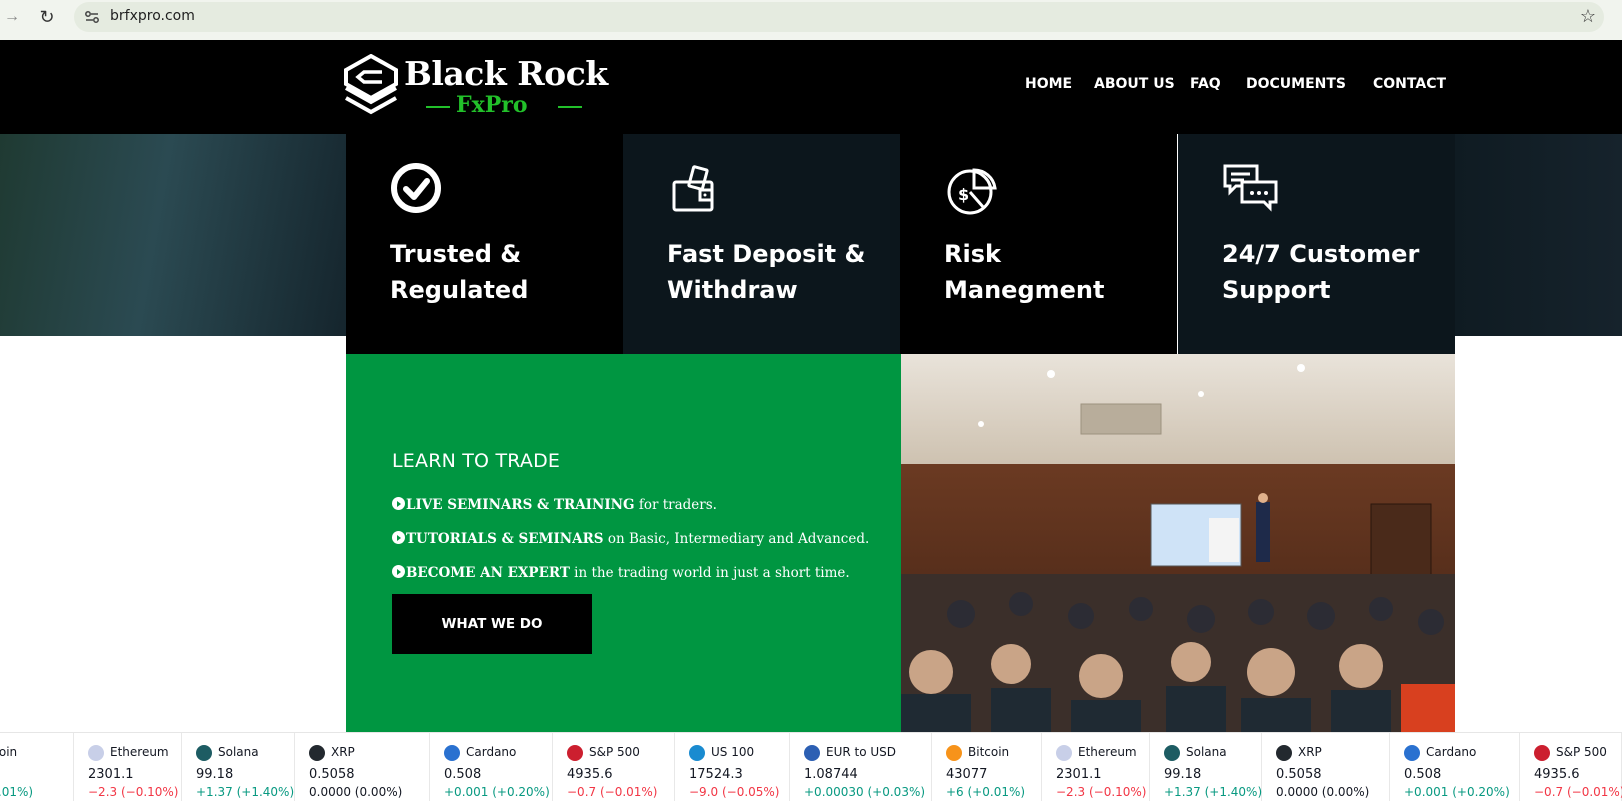  What do you see at coordinates (343, 752) in the screenshot?
I see `ticker-name: XRP` at bounding box center [343, 752].